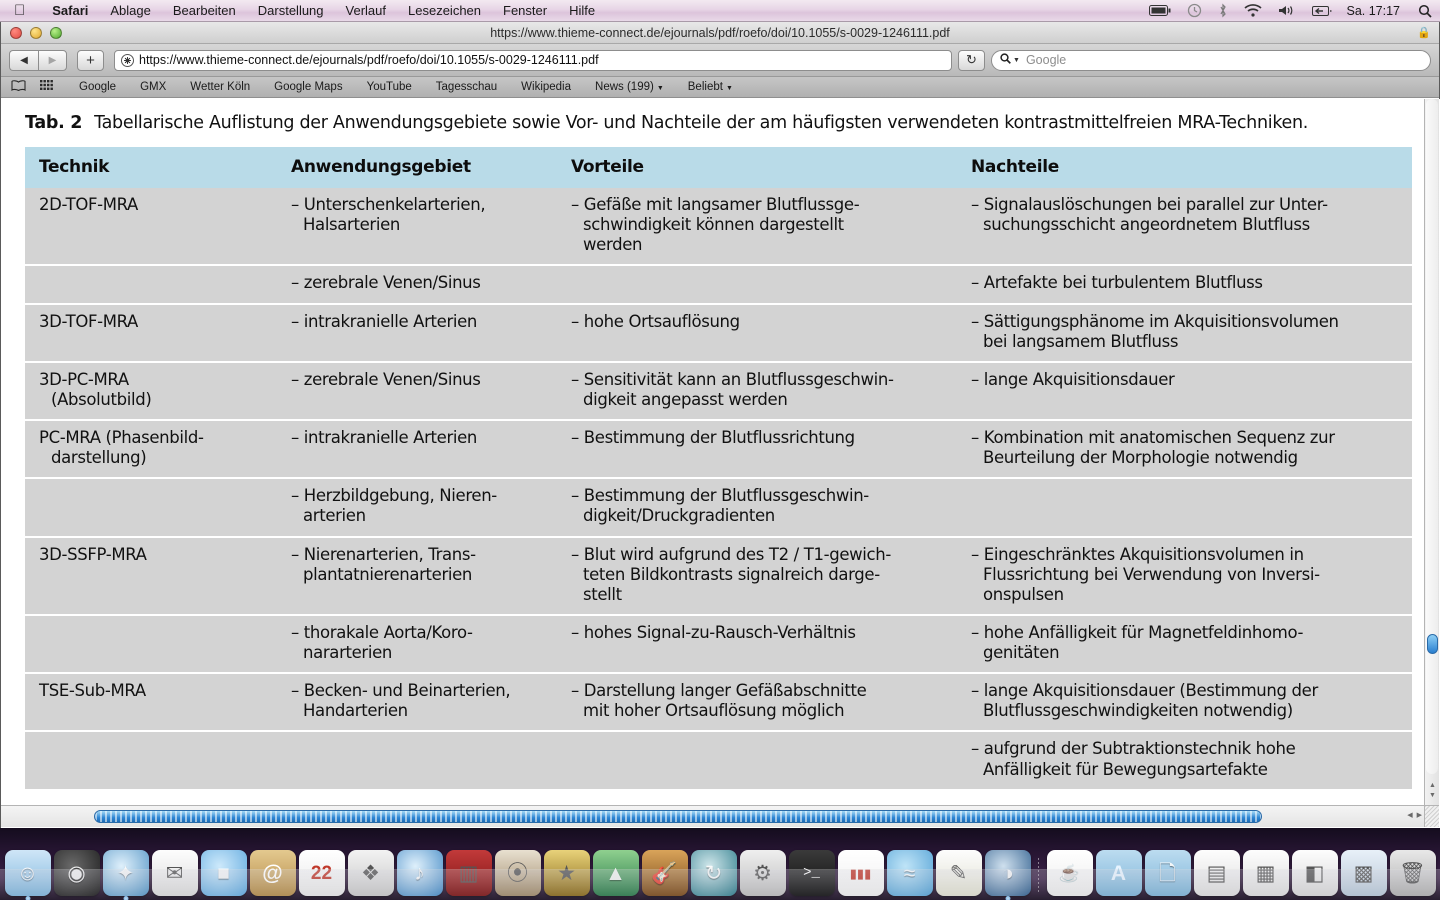 This screenshot has width=1440, height=900. I want to click on dashboard-icon: ◉, so click(76, 873).